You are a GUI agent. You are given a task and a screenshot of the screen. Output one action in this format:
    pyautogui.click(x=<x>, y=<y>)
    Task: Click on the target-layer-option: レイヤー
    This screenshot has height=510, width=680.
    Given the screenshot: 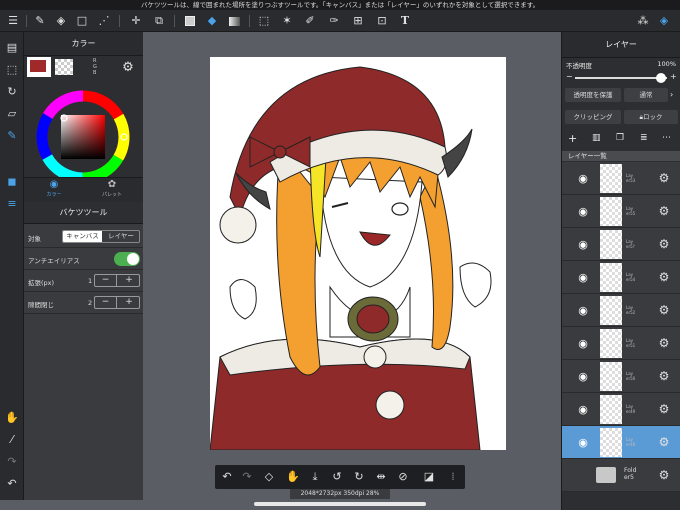 What is the action you would take?
    pyautogui.click(x=120, y=236)
    